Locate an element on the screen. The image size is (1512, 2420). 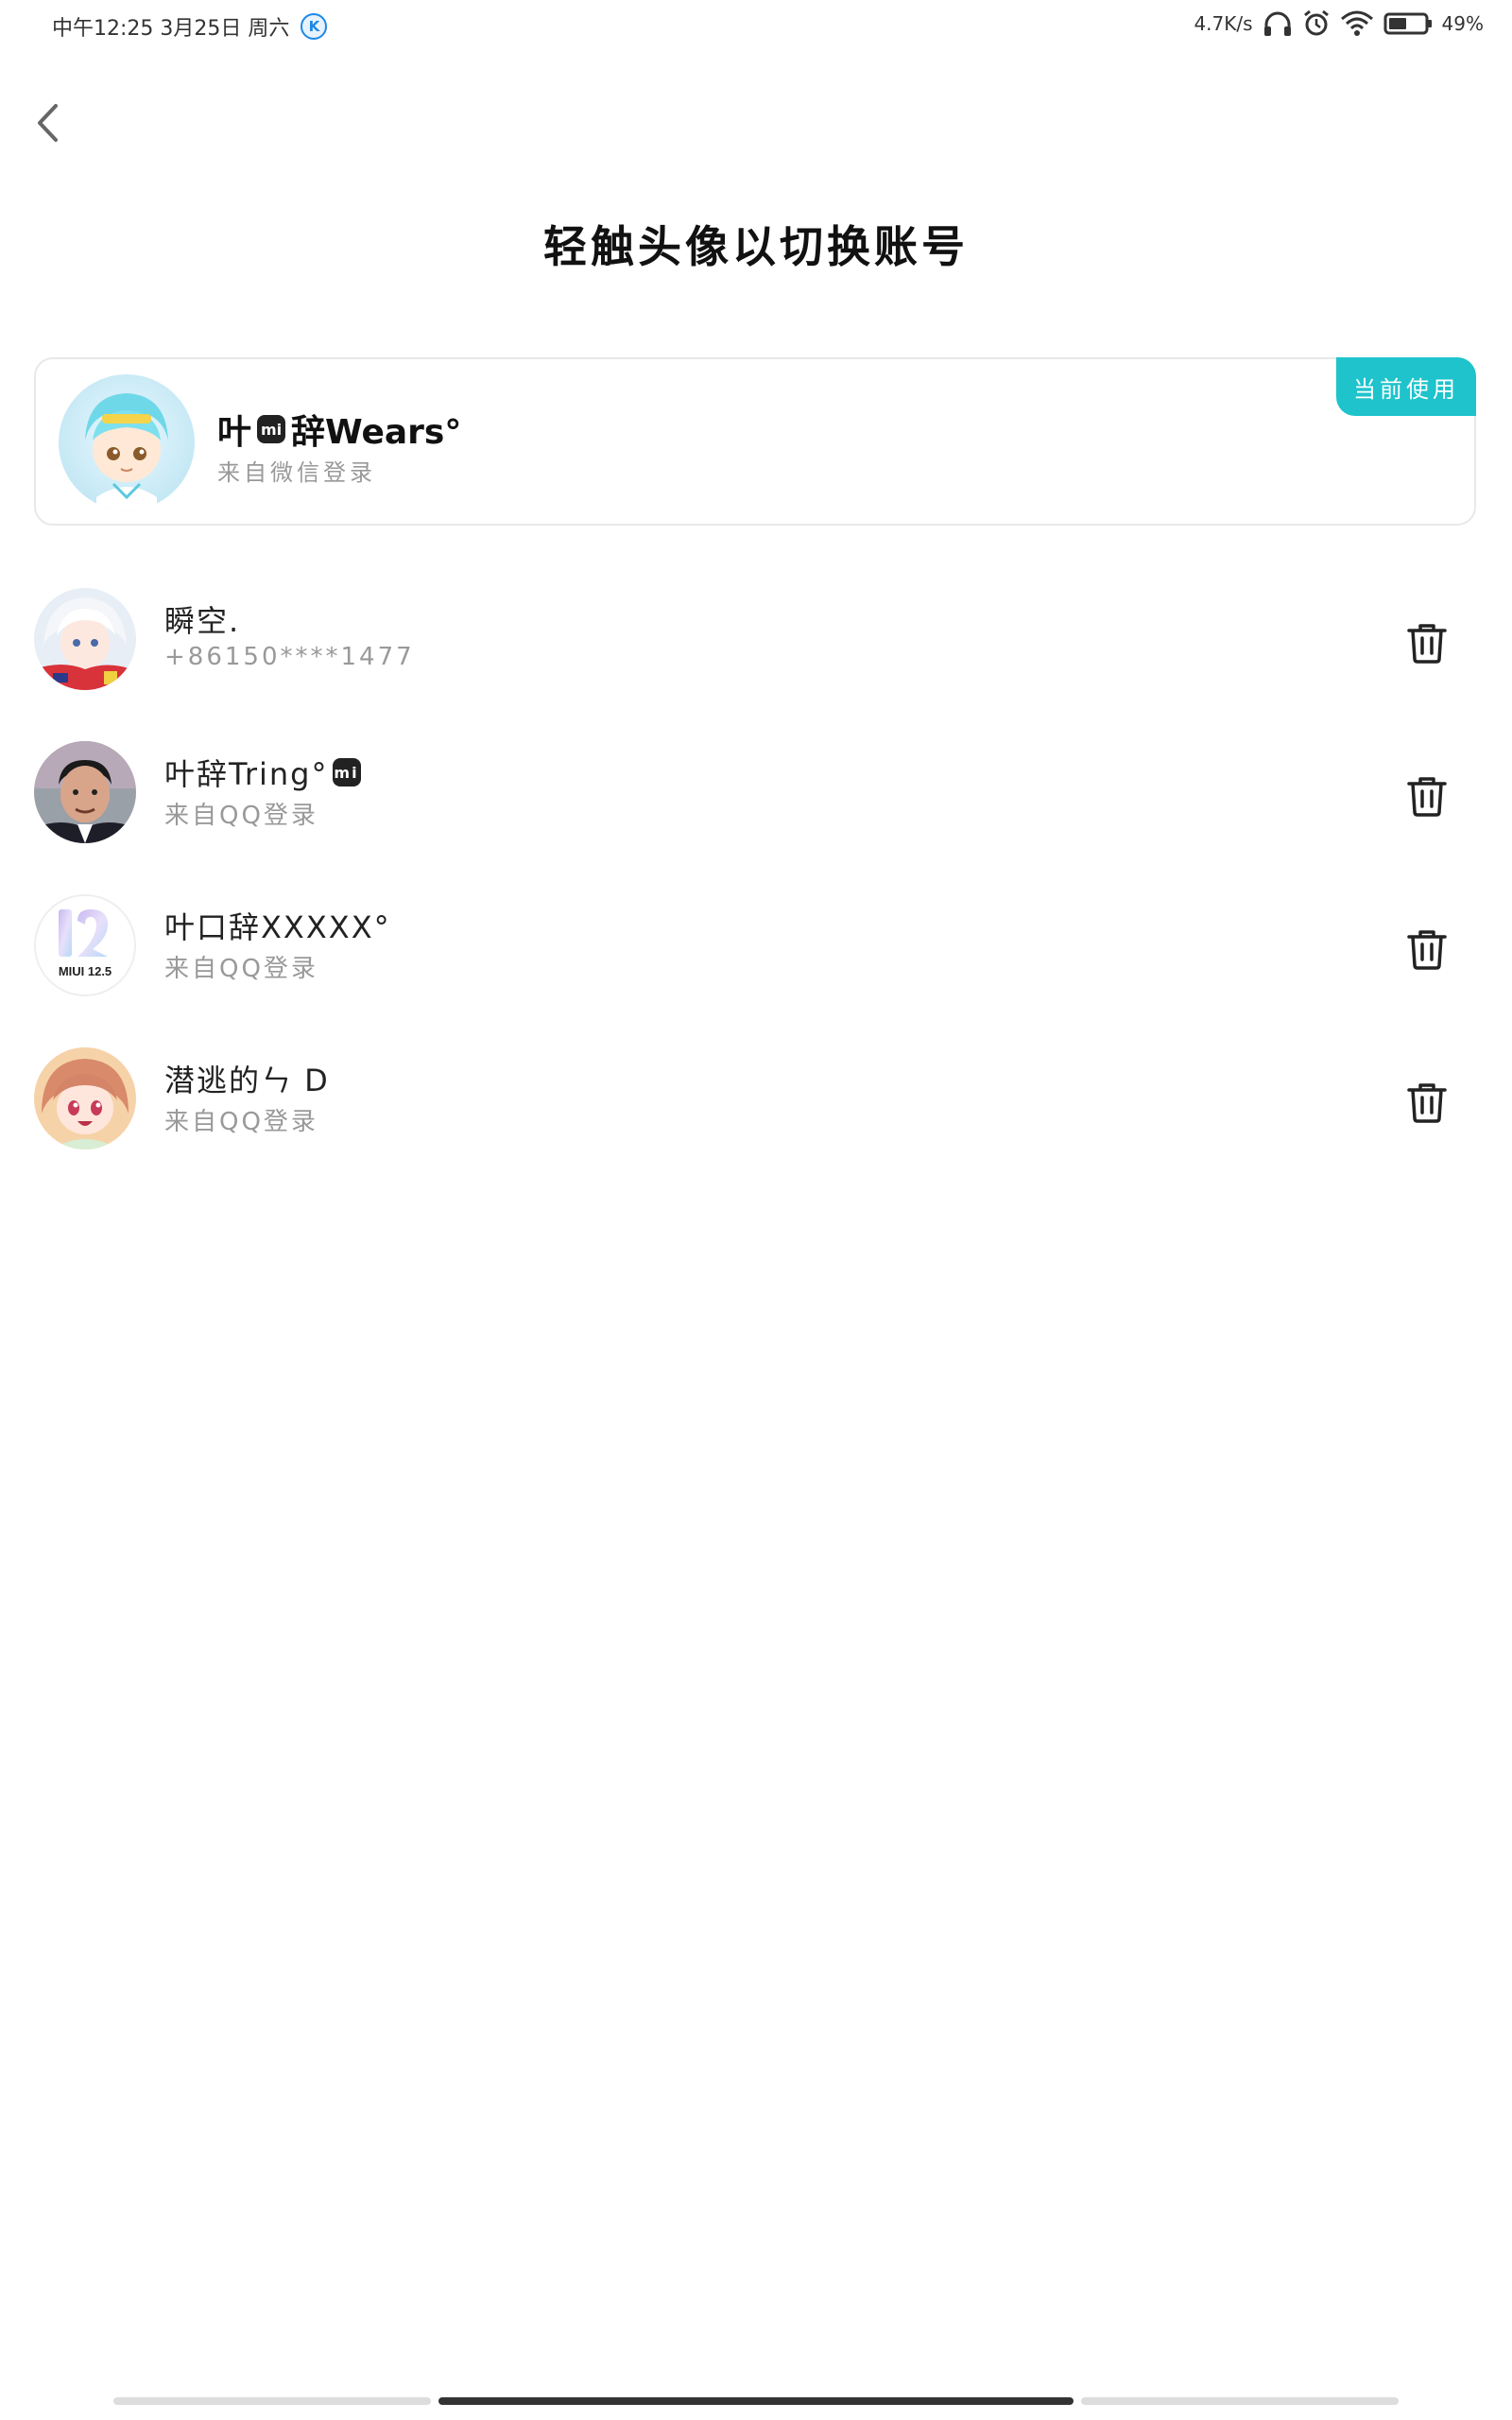
account-name: 潜逃的ㄣ D is located at coordinates (247, 1080).